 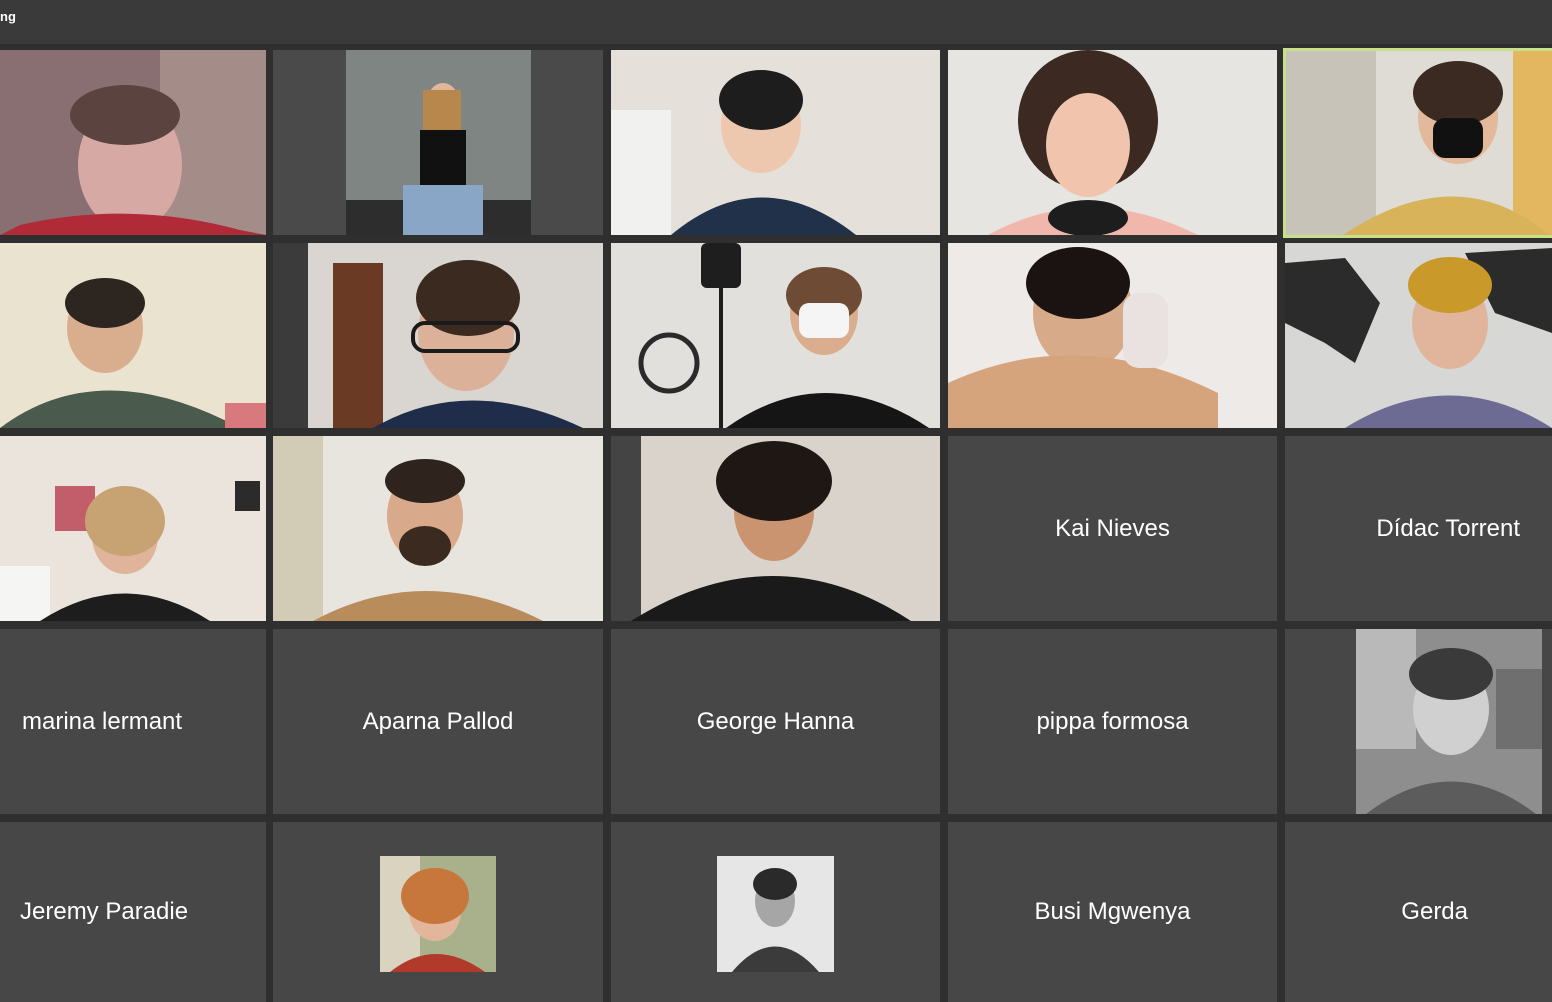 I want to click on participant-name: George Hanna, so click(x=775, y=721).